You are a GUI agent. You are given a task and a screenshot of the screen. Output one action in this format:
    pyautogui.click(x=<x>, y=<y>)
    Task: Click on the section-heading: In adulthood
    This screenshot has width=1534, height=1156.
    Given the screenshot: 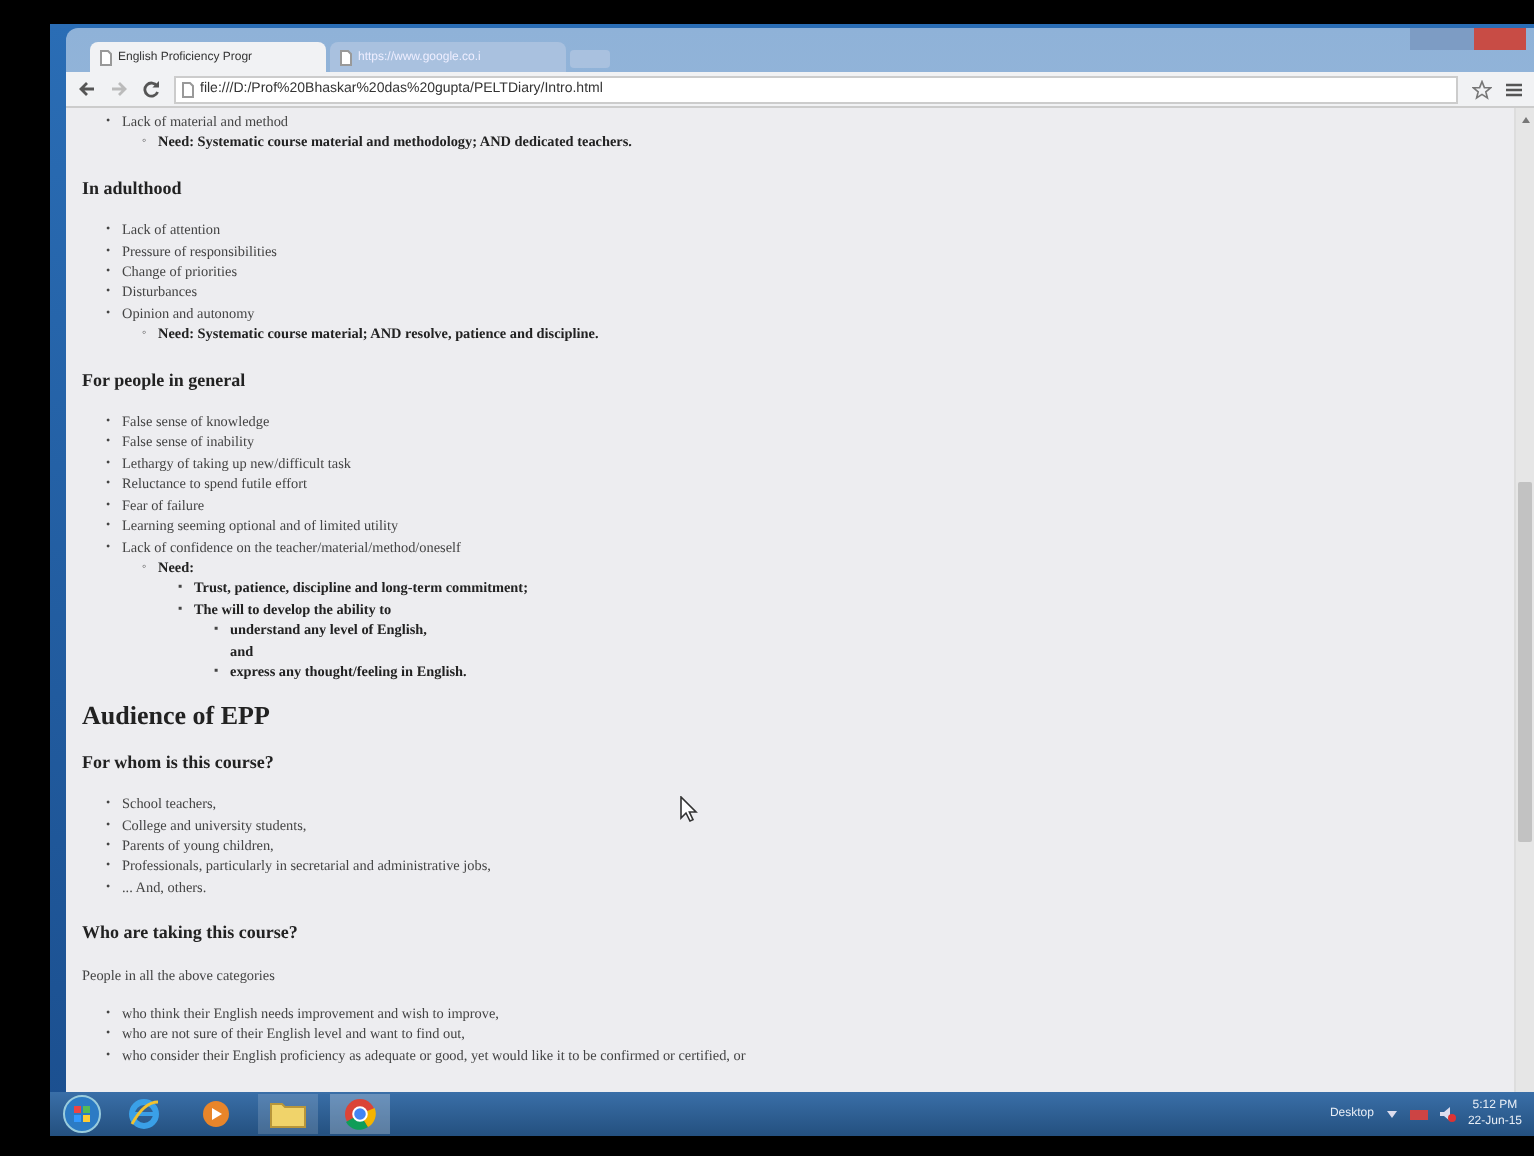 What is the action you would take?
    pyautogui.click(x=133, y=188)
    